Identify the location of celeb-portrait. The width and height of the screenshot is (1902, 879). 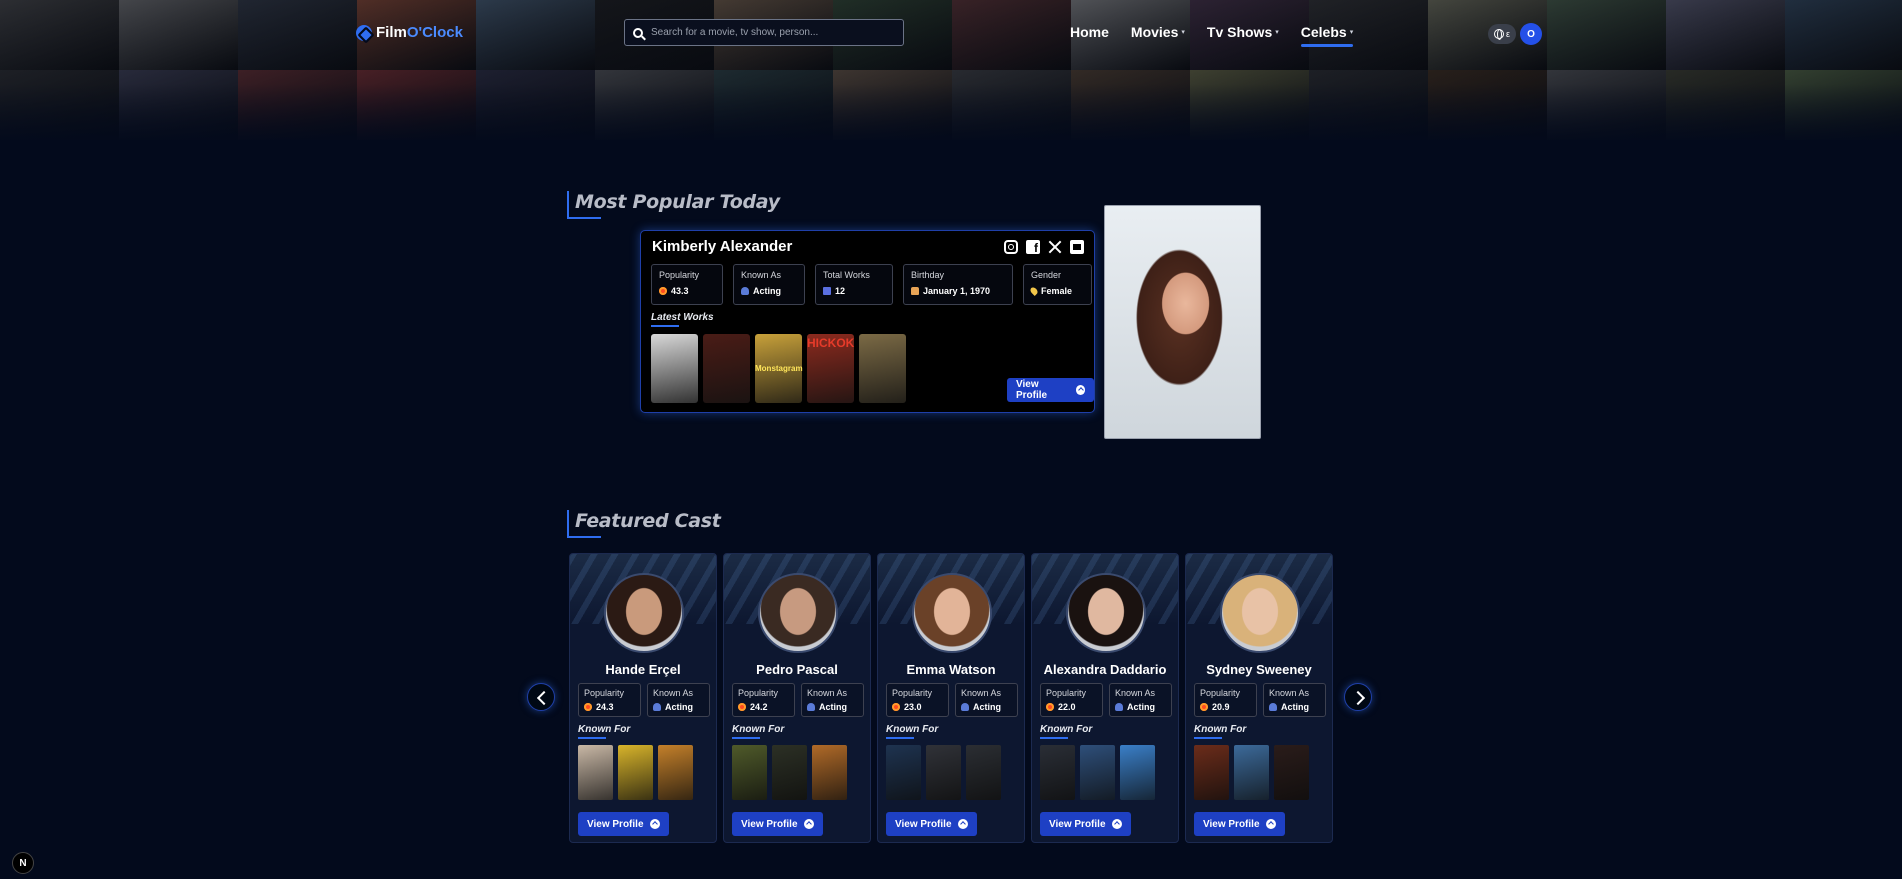
(1182, 322).